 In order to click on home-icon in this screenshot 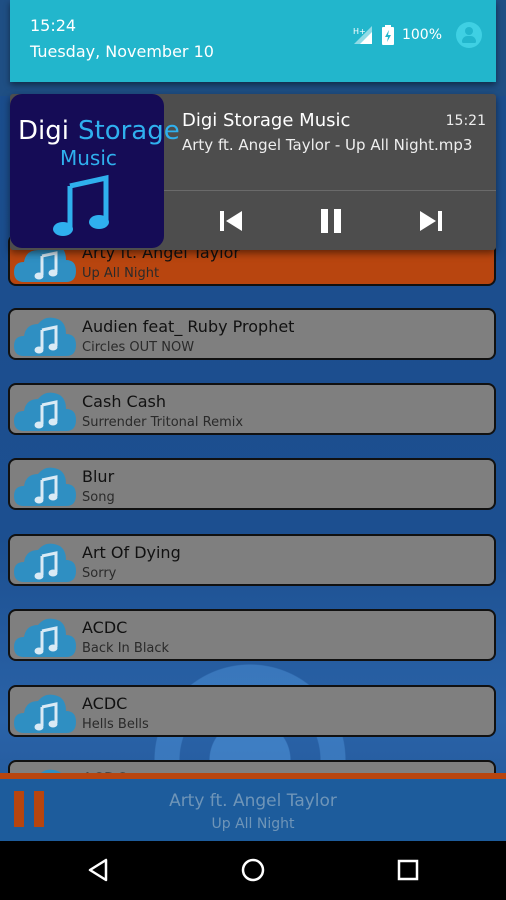, I will do `click(253, 870)`.